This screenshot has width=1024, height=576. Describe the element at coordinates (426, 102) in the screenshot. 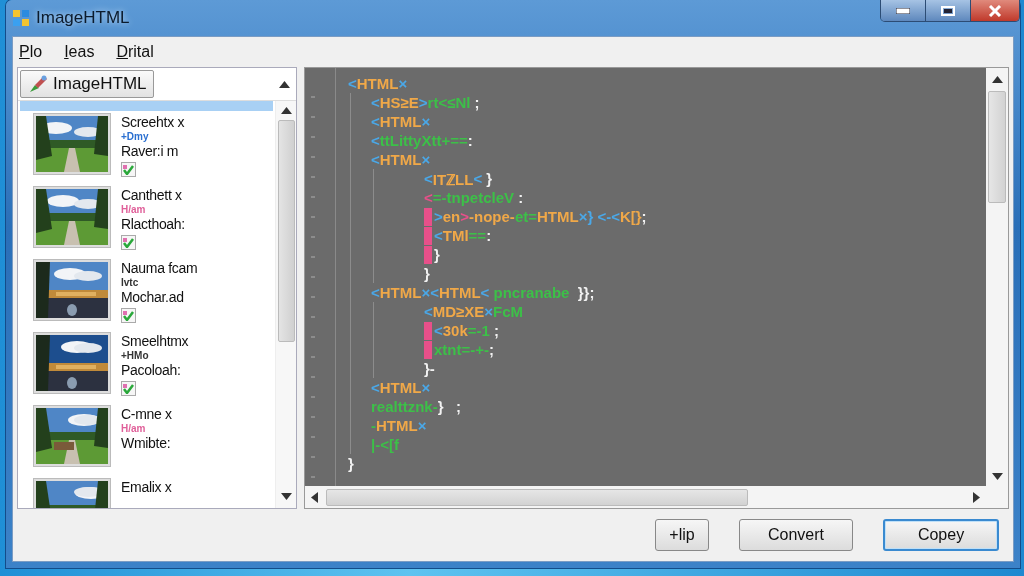

I see `code-line: <HS≥E>rt<≤Nl ;` at that location.